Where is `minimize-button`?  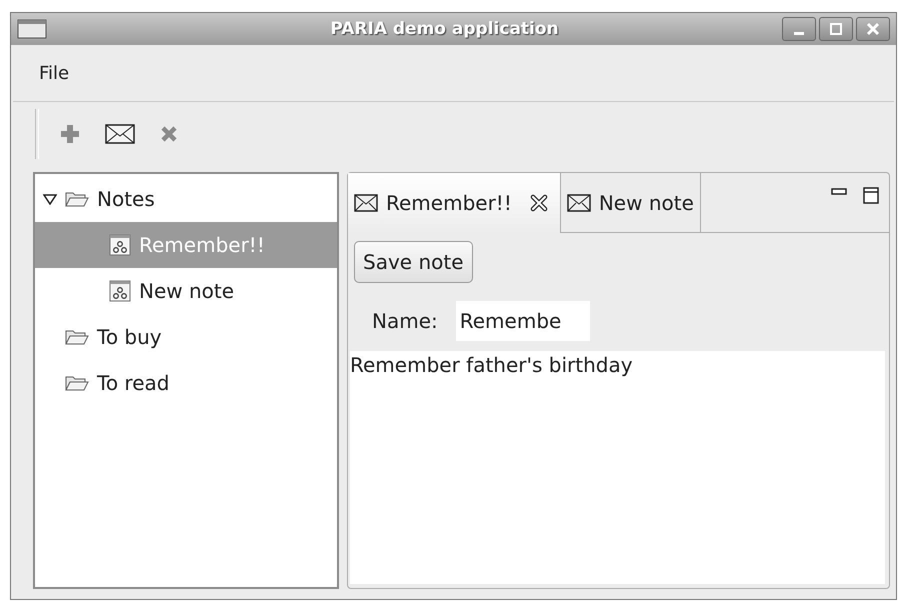 minimize-button is located at coordinates (799, 29).